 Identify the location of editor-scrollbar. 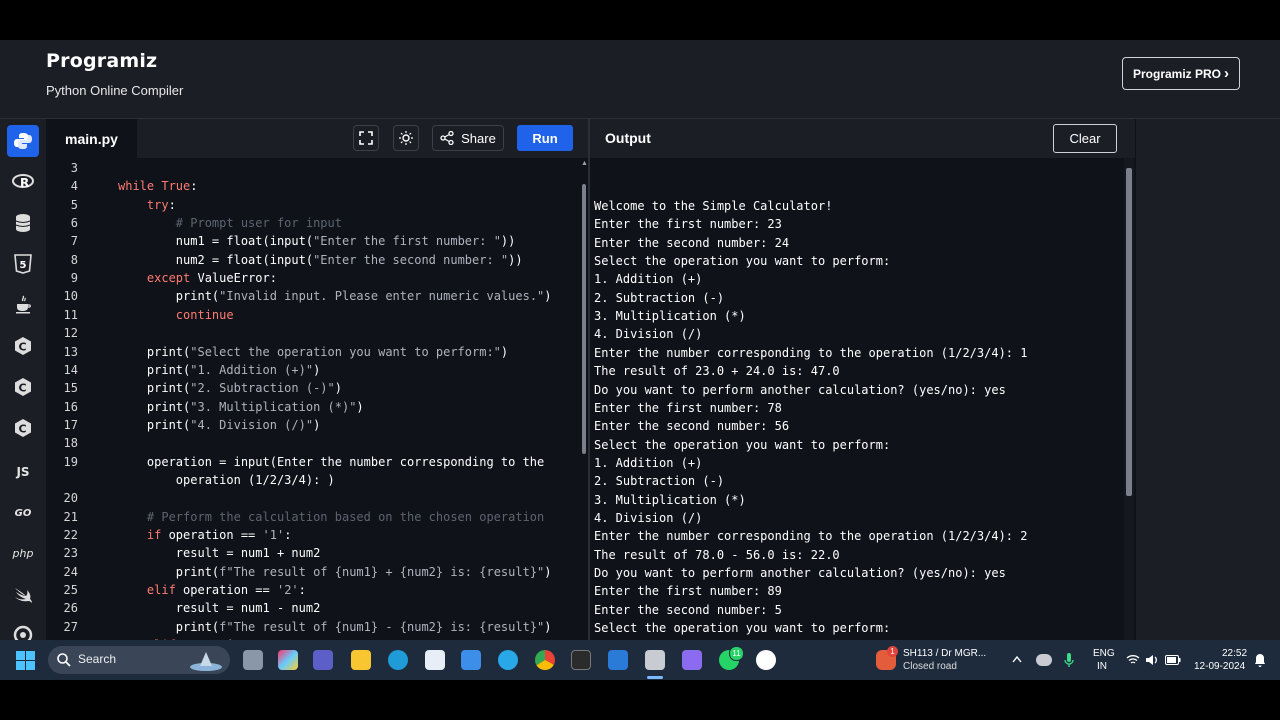
(584, 319).